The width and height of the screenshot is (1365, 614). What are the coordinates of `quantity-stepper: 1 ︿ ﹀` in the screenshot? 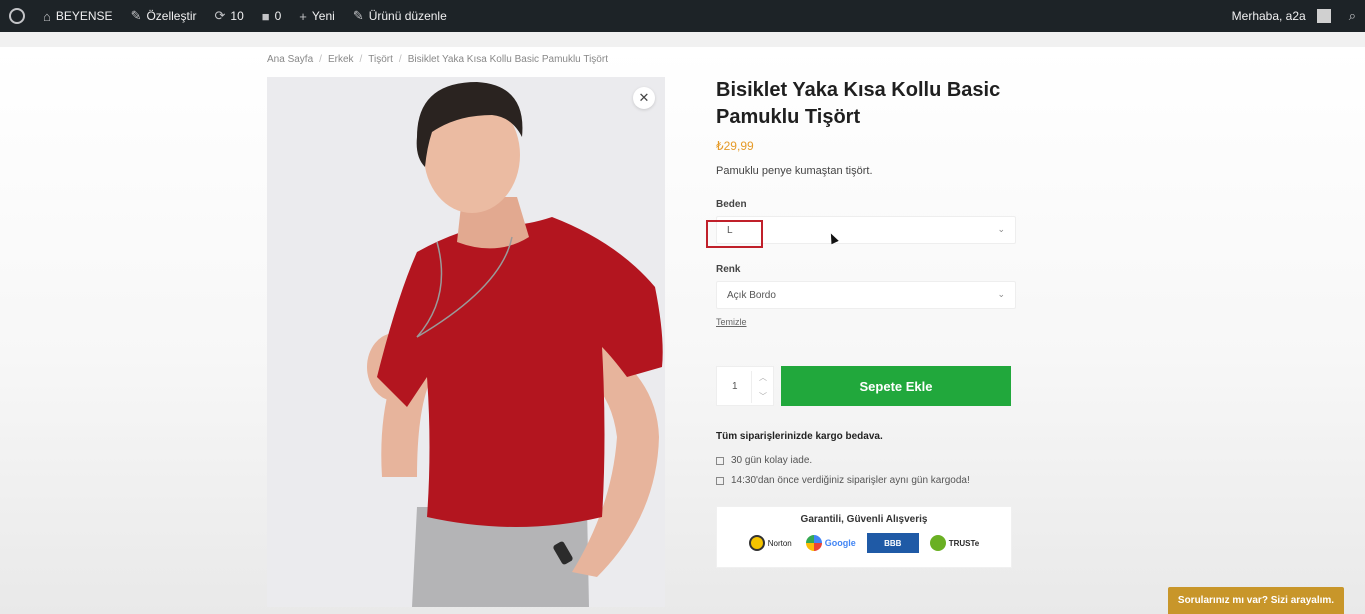 It's located at (745, 386).